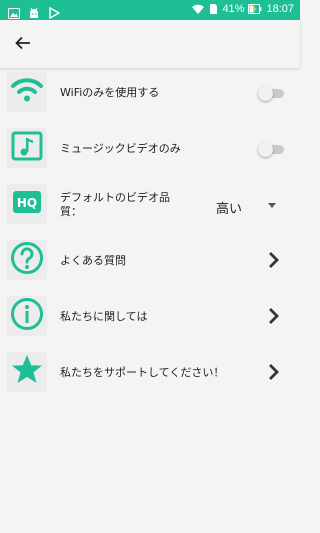  I want to click on faq-tile, so click(27, 260).